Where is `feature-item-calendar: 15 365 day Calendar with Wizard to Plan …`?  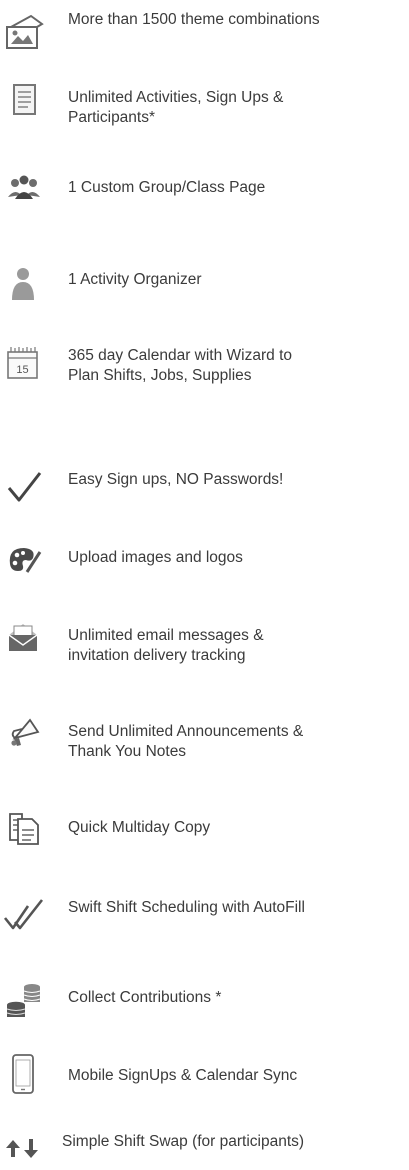
feature-item-calendar: 15 365 day Calendar with Wizard to Plan … is located at coordinates (204, 367).